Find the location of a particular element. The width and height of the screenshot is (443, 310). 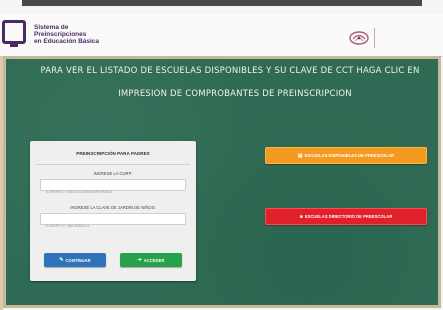

gov-separator is located at coordinates (374, 38).